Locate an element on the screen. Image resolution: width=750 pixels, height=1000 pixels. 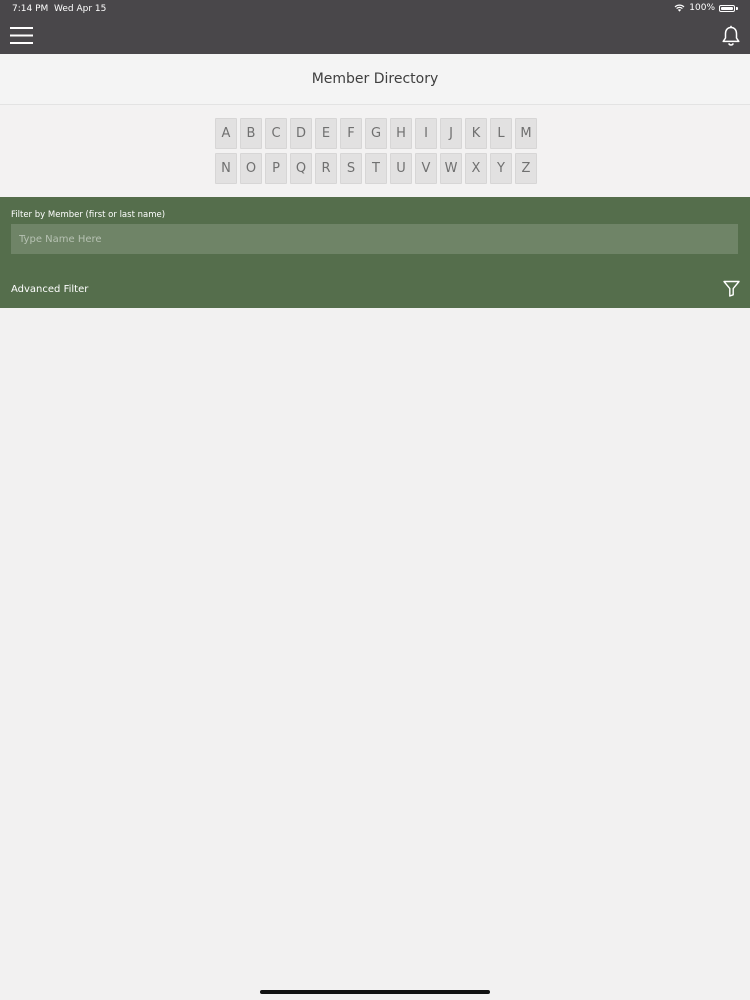
letter-button-u: U is located at coordinates (401, 168).